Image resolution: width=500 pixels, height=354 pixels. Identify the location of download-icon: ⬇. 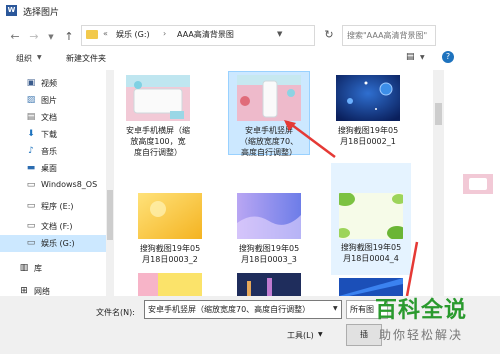
(31, 134).